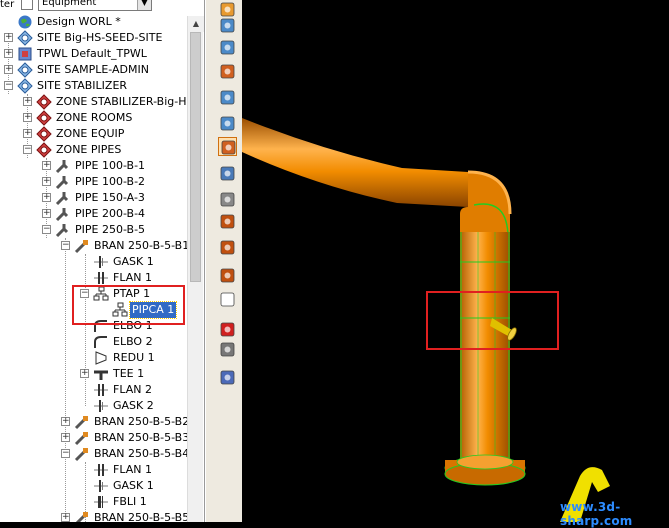 The image size is (669, 528). What do you see at coordinates (93, 390) in the screenshot?
I see `tree-node: FLAN 2` at bounding box center [93, 390].